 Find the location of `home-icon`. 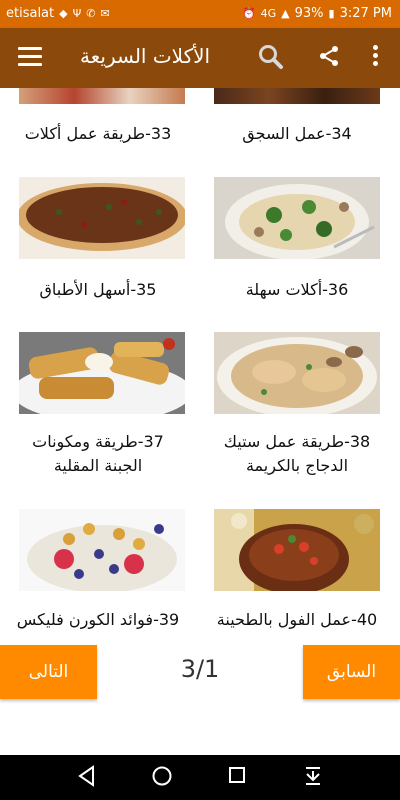

home-icon is located at coordinates (162, 776).